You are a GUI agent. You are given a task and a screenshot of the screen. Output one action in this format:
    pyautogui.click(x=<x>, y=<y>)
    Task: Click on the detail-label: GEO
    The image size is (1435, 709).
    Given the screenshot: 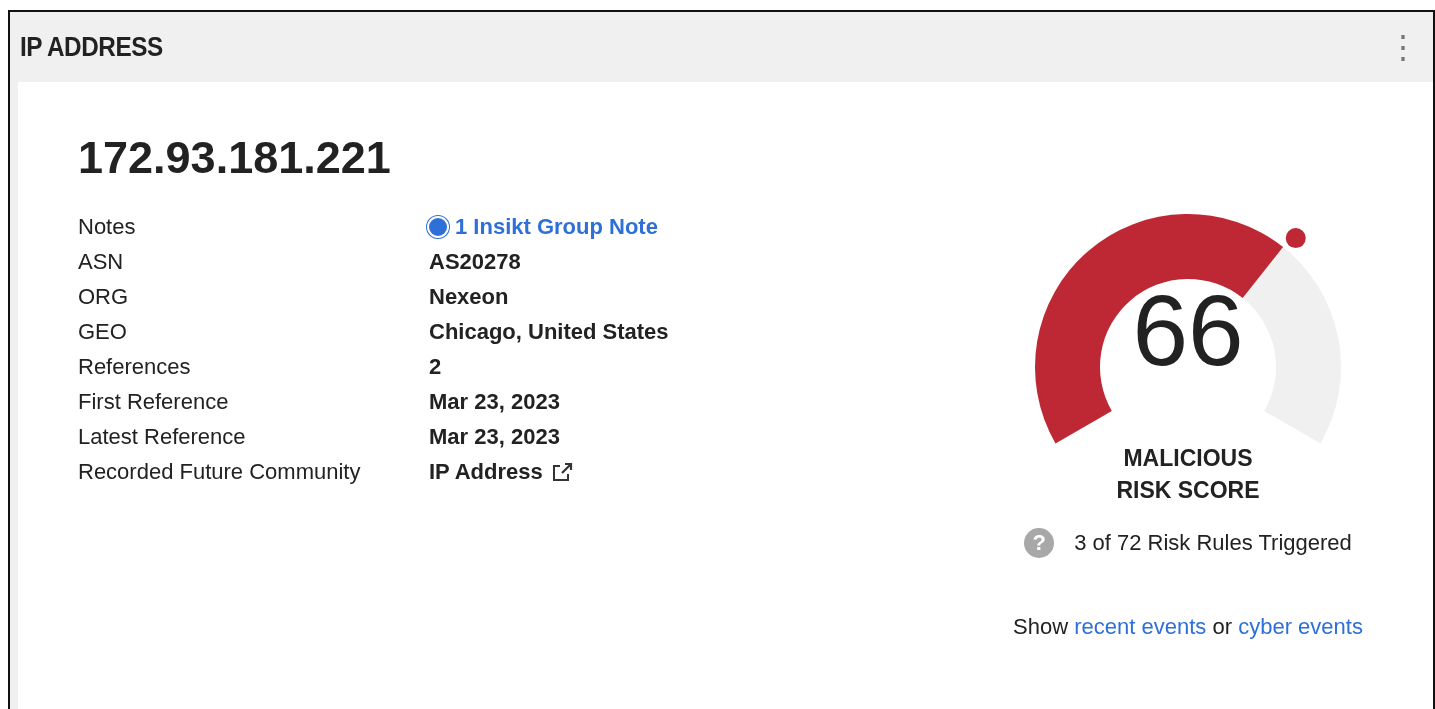 What is the action you would take?
    pyautogui.click(x=103, y=332)
    